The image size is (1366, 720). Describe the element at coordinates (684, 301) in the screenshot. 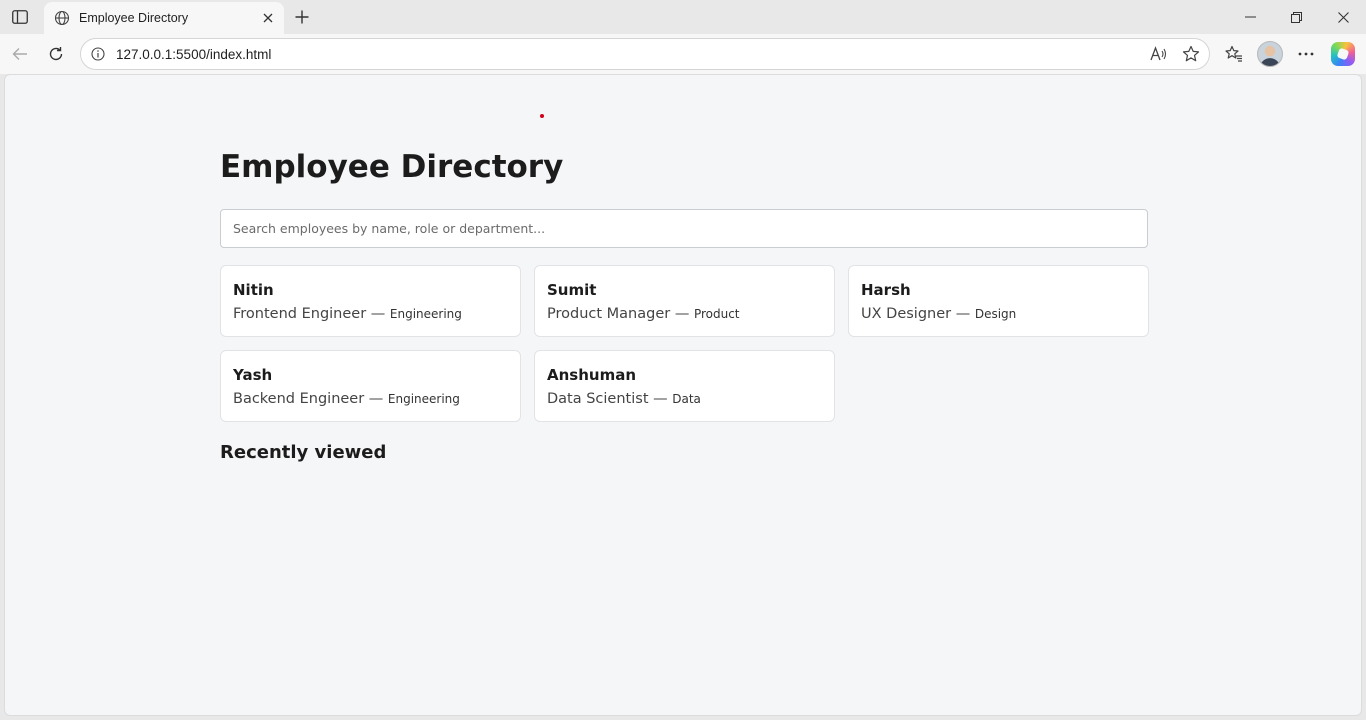

I see `employee-card: Sumit Product Manager — Product` at that location.